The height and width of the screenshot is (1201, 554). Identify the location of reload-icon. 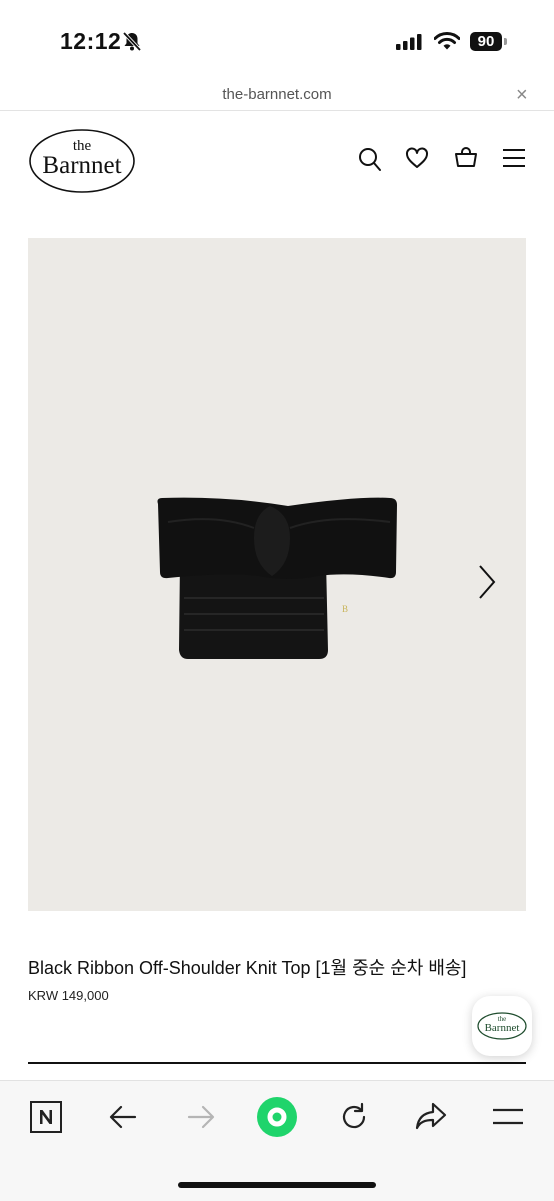
(354, 1117).